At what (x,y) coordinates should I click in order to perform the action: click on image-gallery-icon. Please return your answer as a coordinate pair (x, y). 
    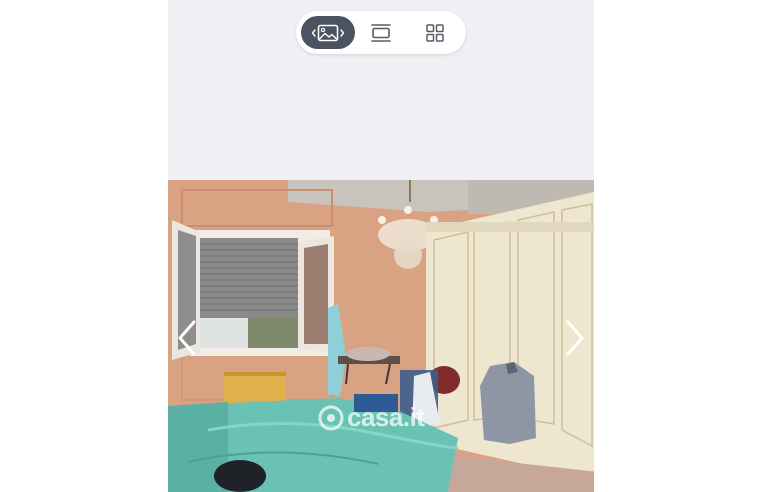
    Looking at the image, I should click on (328, 32).